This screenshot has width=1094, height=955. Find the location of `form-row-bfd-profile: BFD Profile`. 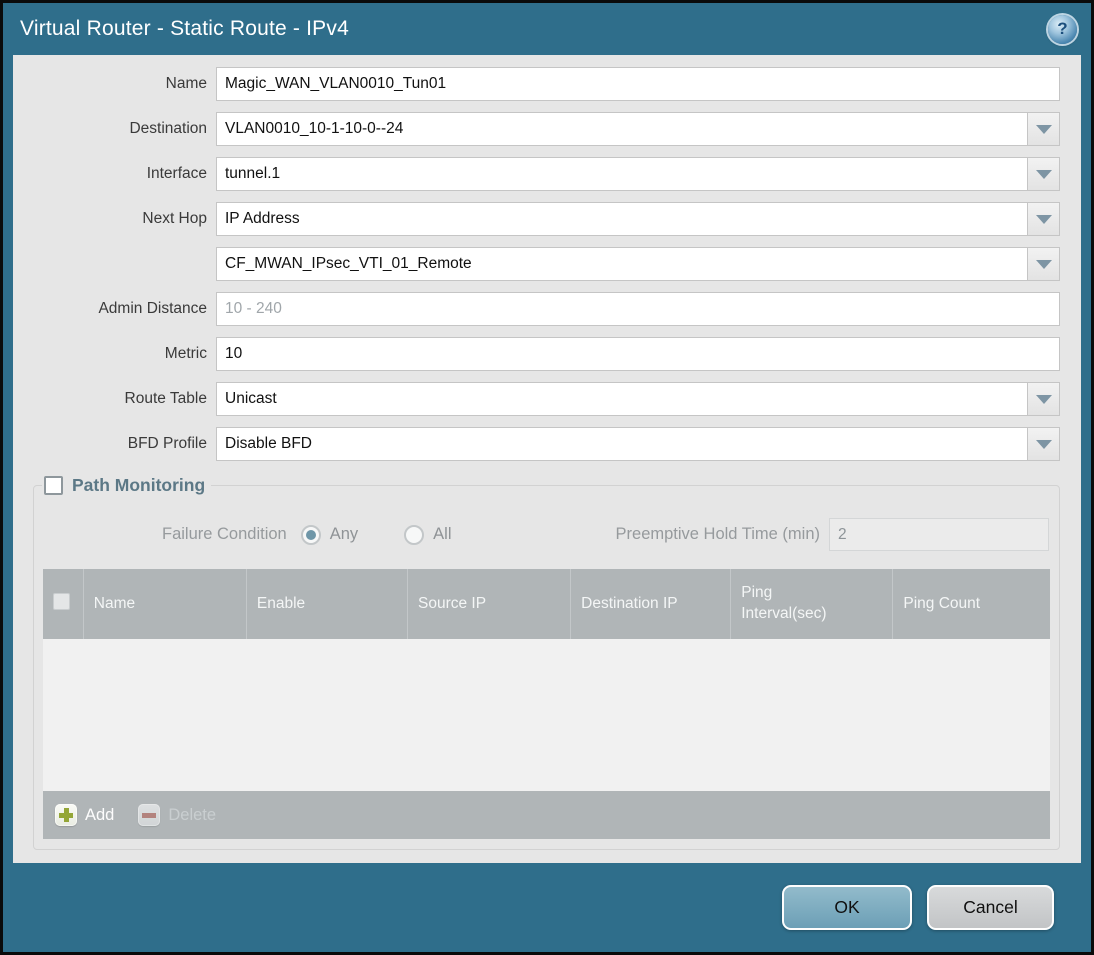

form-row-bfd-profile: BFD Profile is located at coordinates (541, 444).